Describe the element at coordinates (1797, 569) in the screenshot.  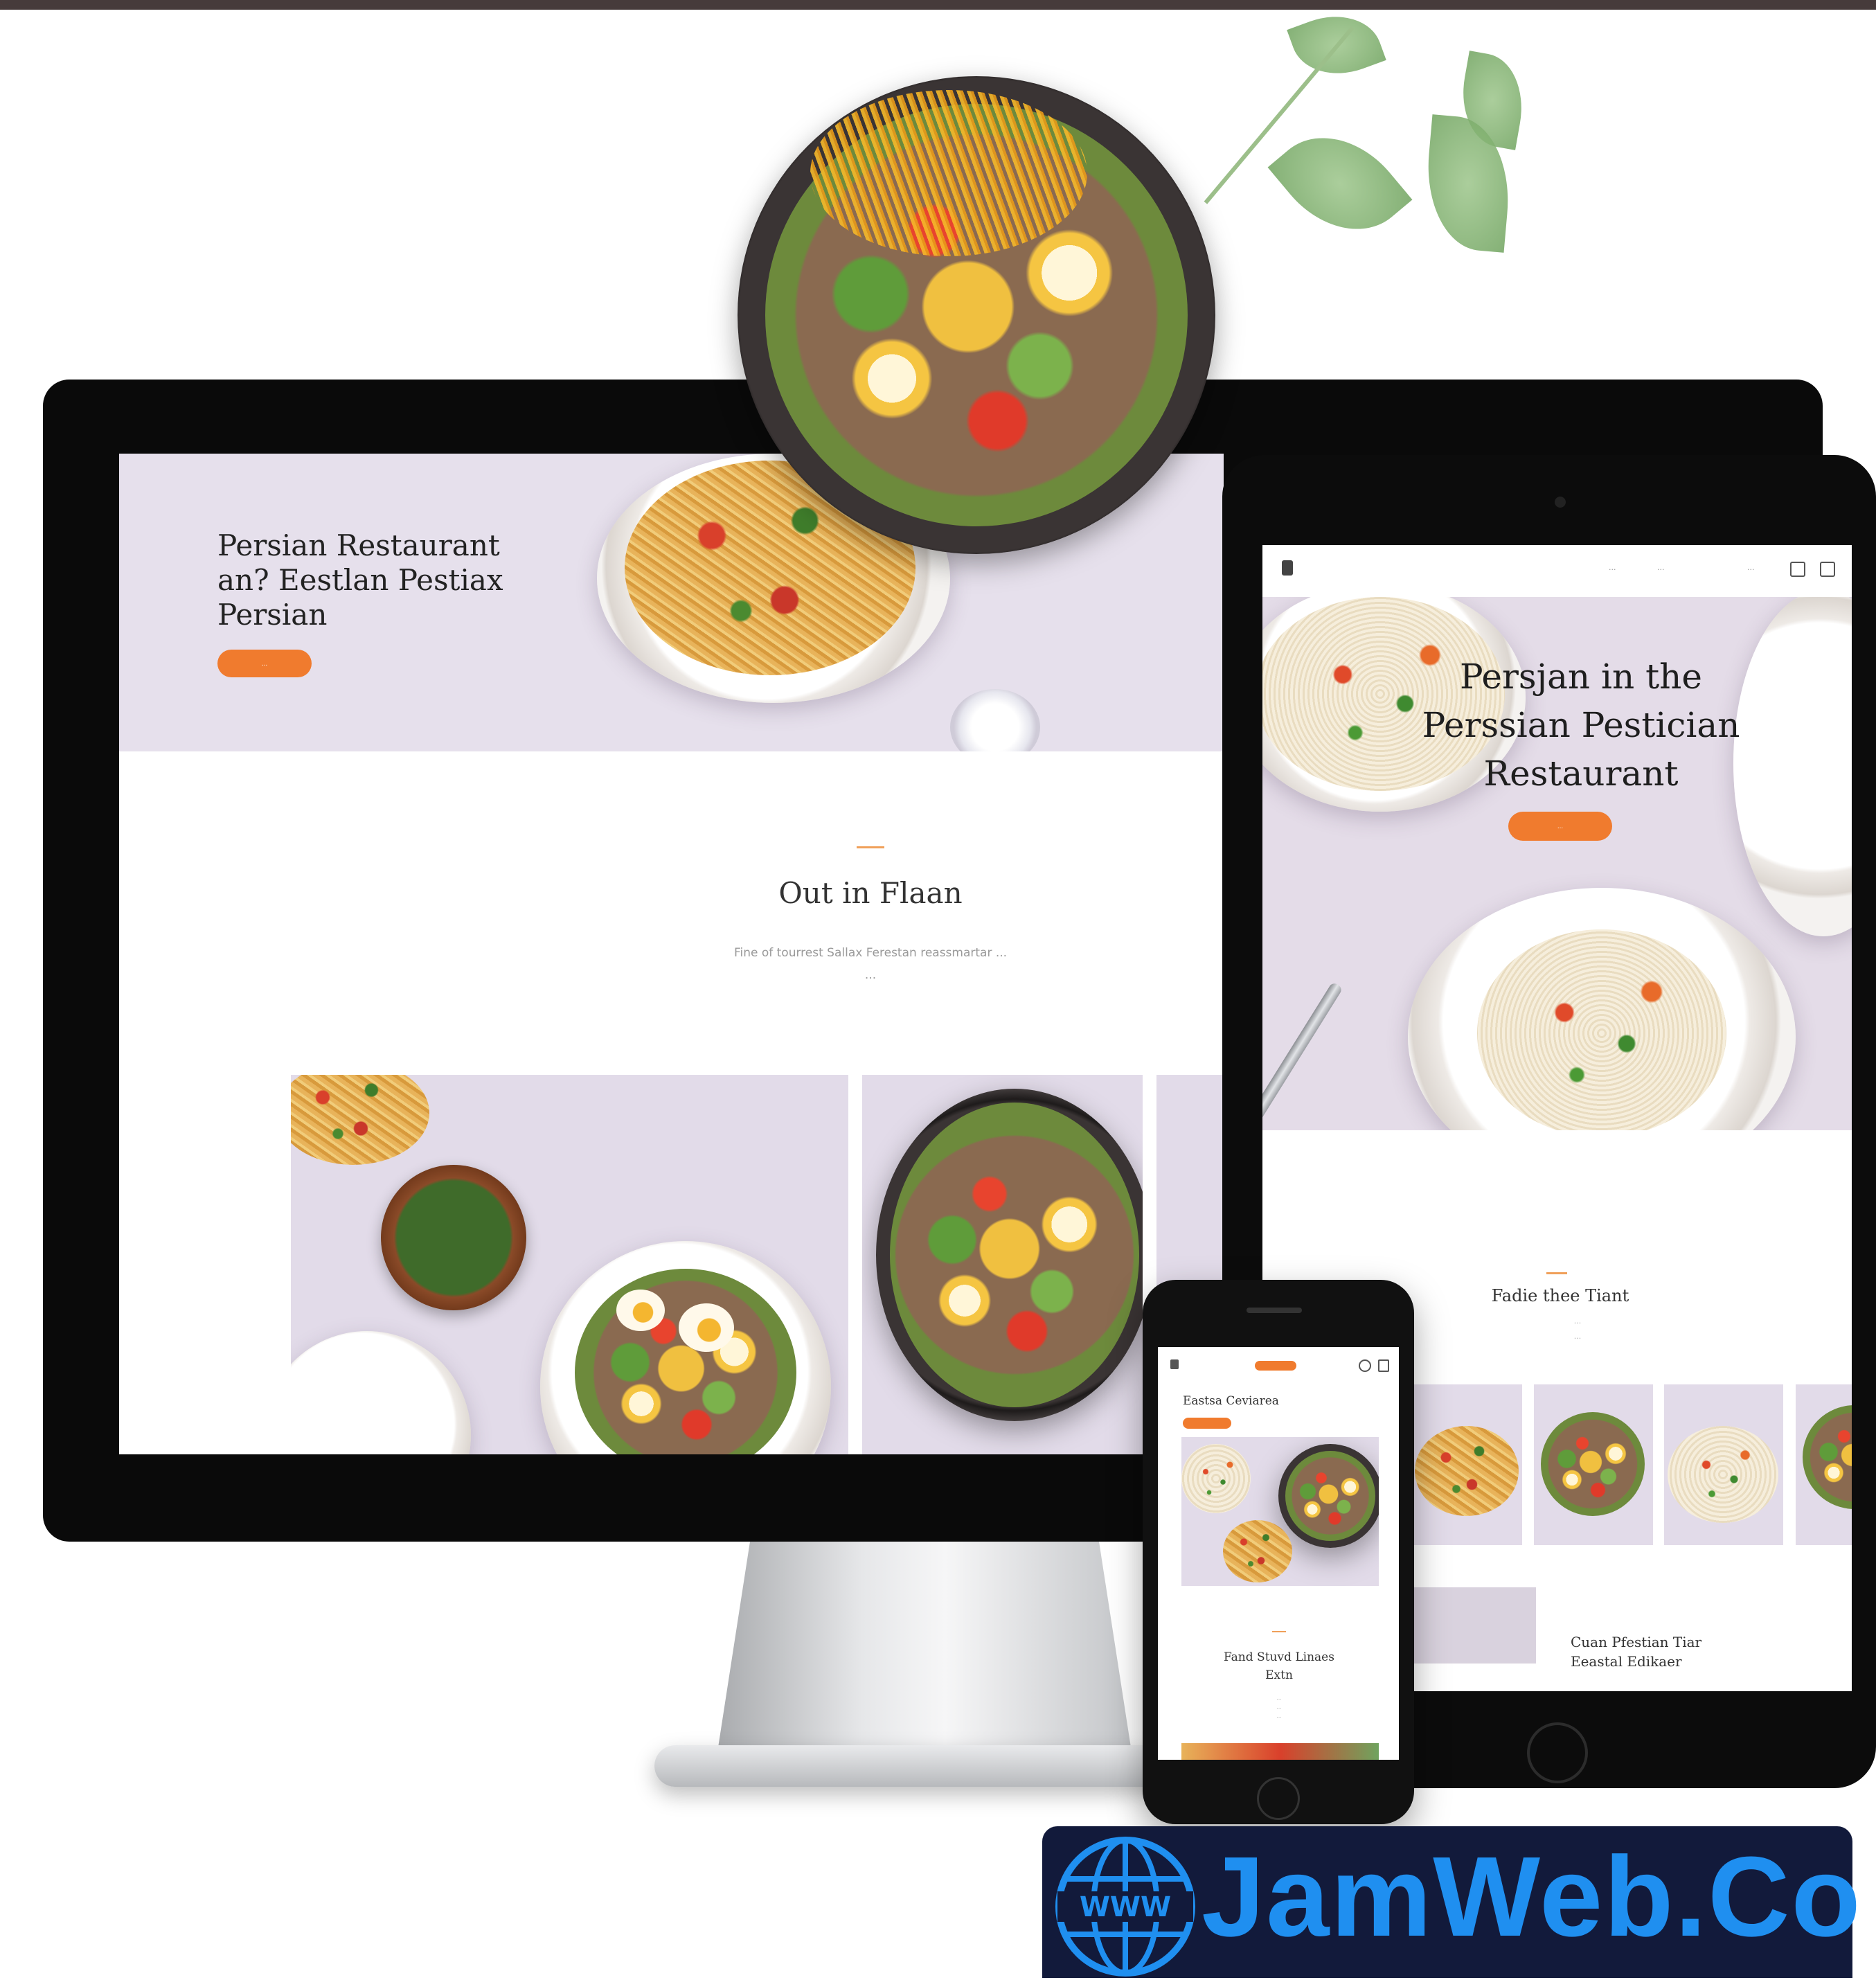
I see `cart-icon` at that location.